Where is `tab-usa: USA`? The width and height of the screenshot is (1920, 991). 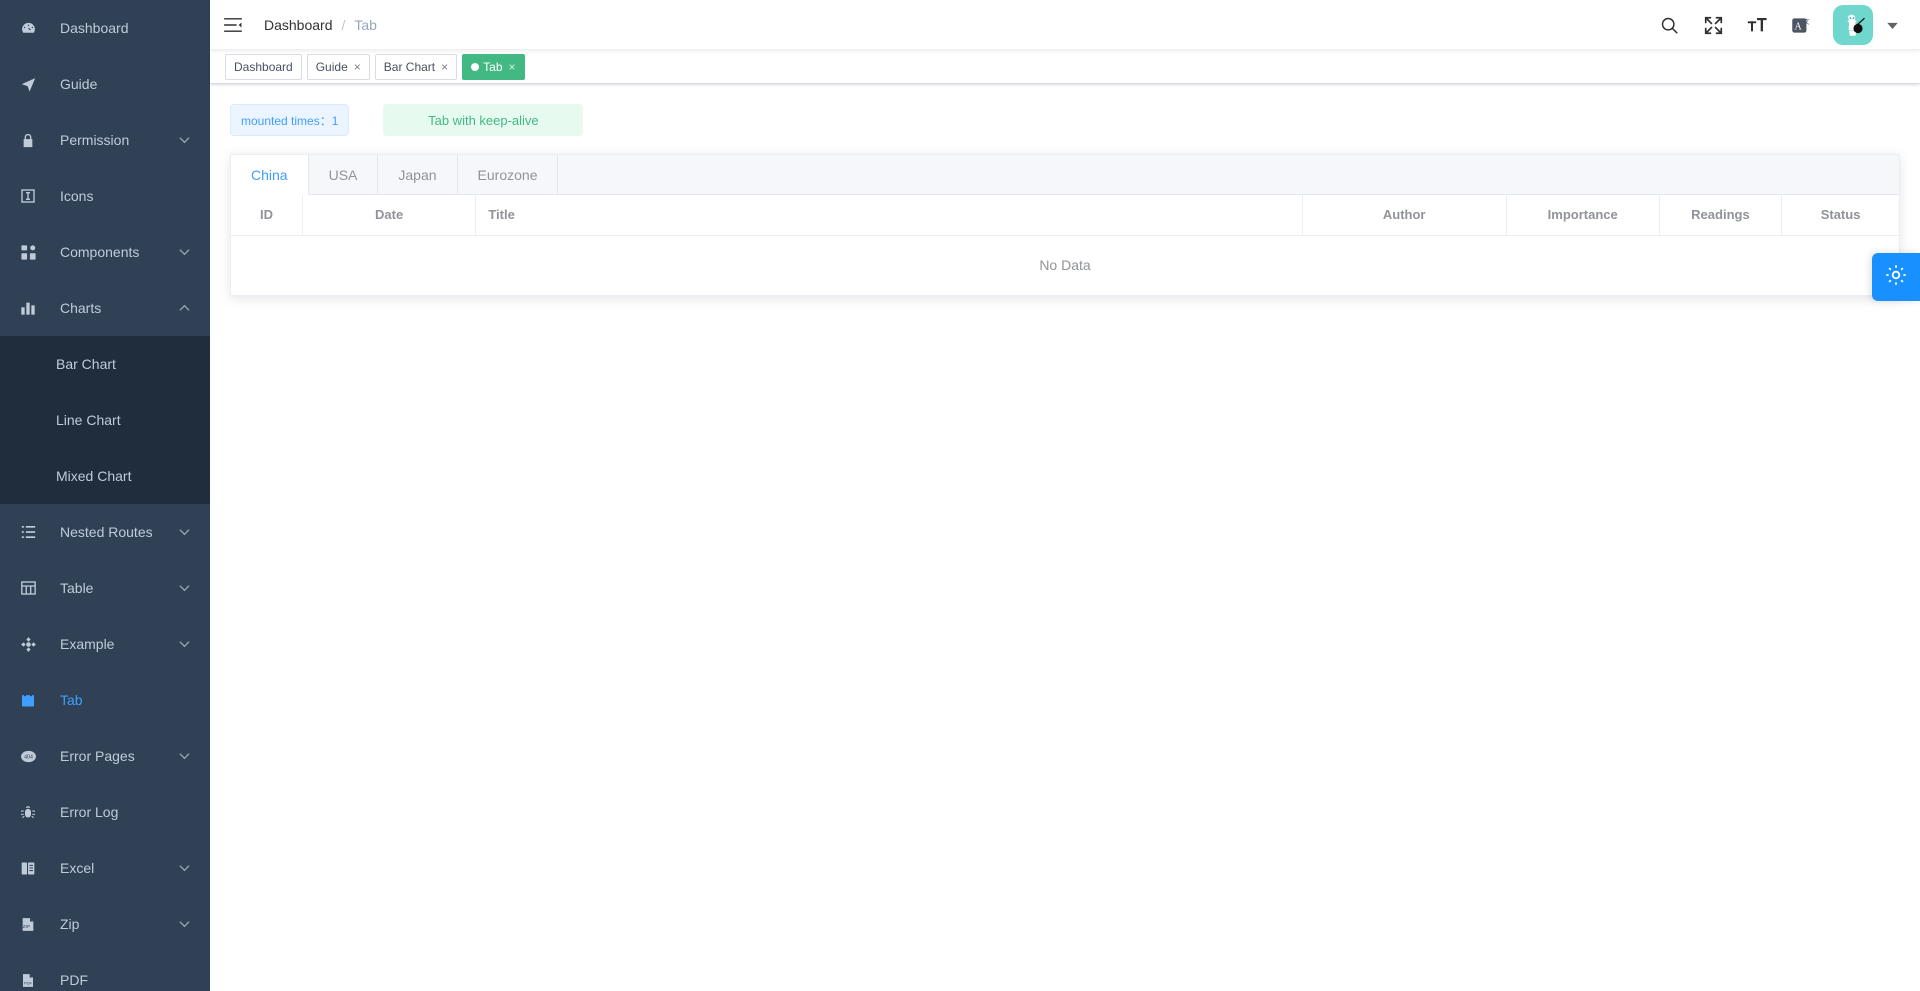
tab-usa: USA is located at coordinates (344, 174).